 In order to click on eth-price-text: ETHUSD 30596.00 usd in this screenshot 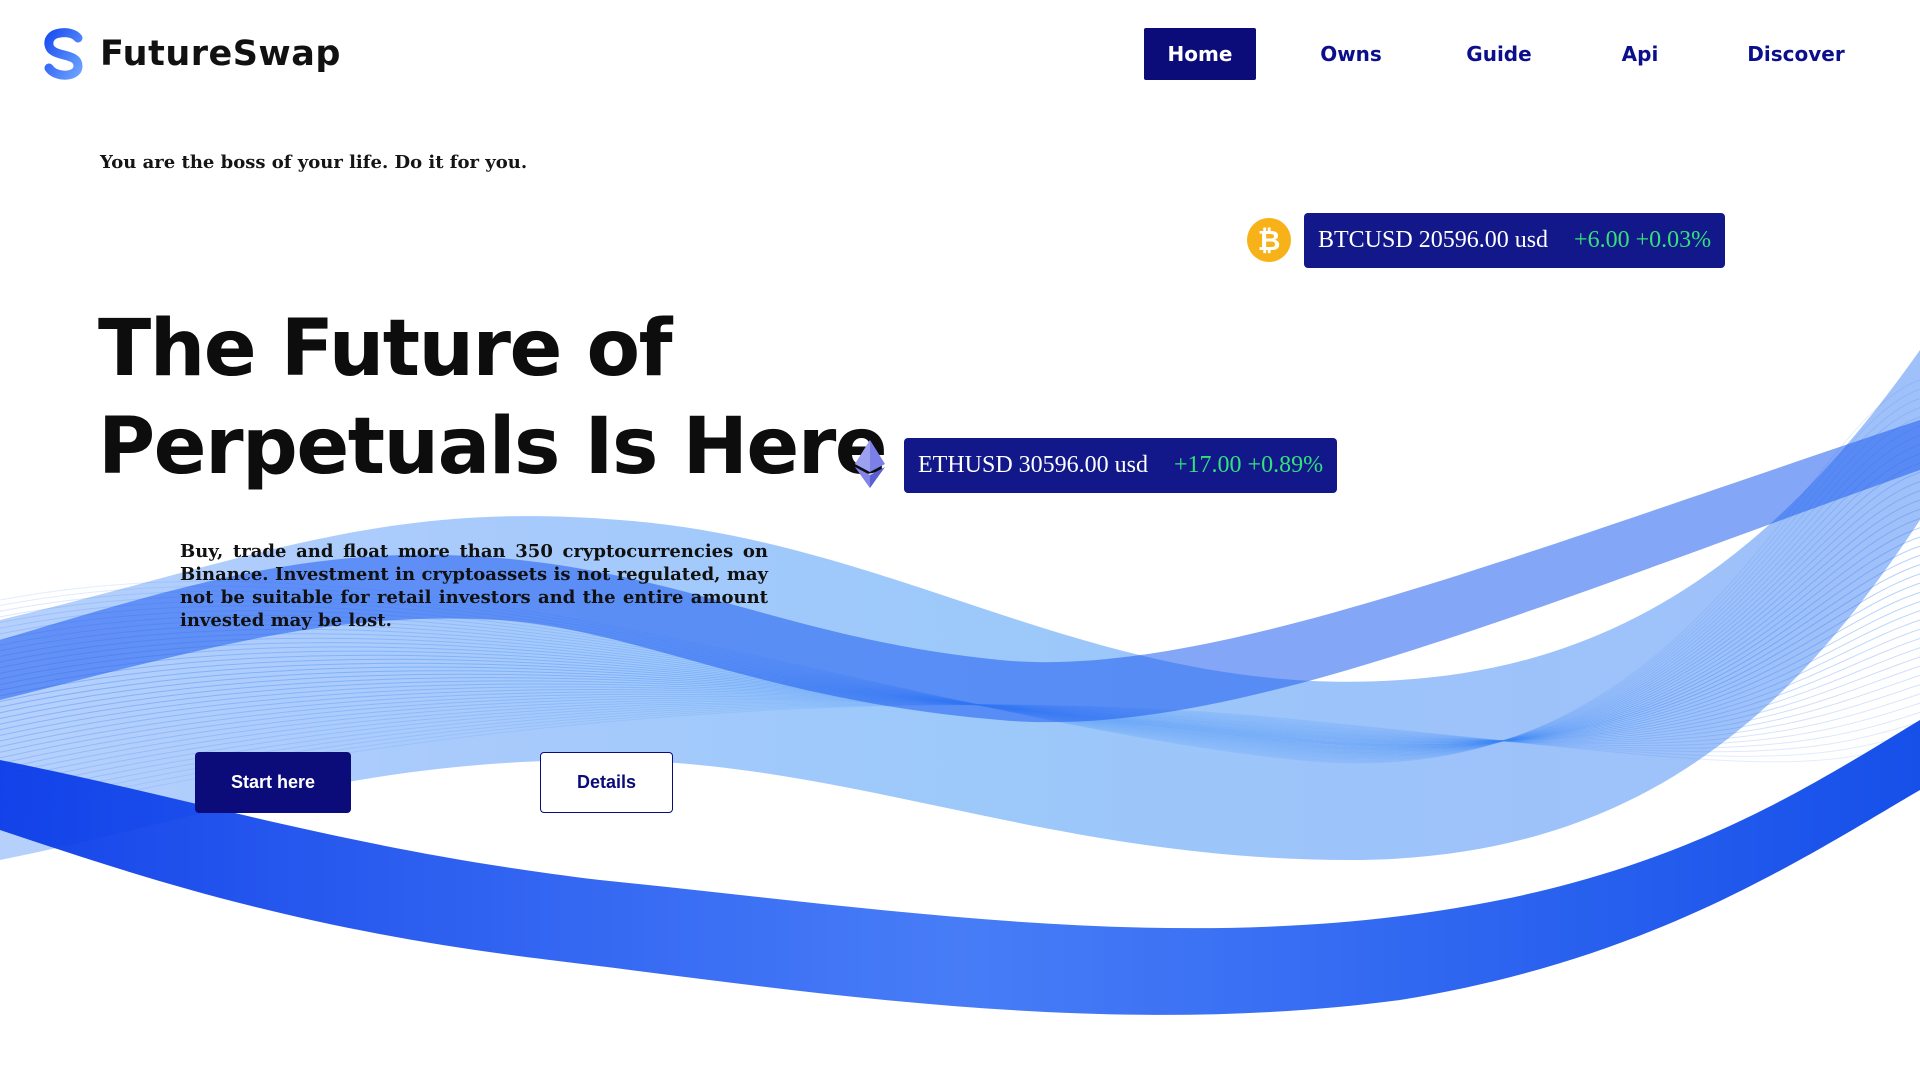, I will do `click(1033, 465)`.